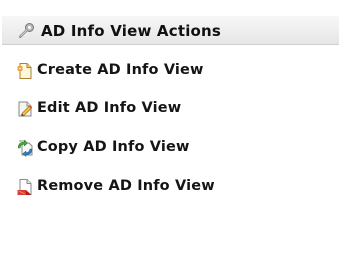 The height and width of the screenshot is (261, 345). I want to click on create-ad-info-view-link: Create AD Info View, so click(166, 71).